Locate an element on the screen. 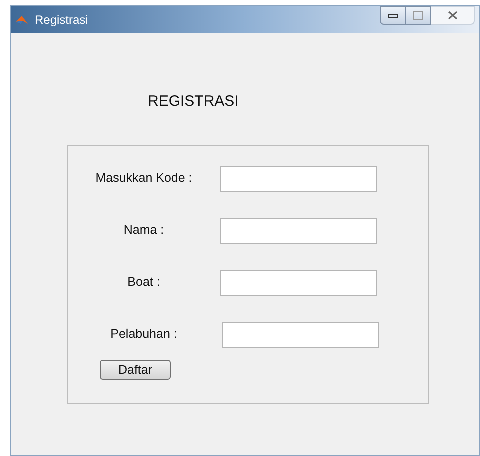 This screenshot has width=480, height=456. register-button: Daftar is located at coordinates (135, 370).